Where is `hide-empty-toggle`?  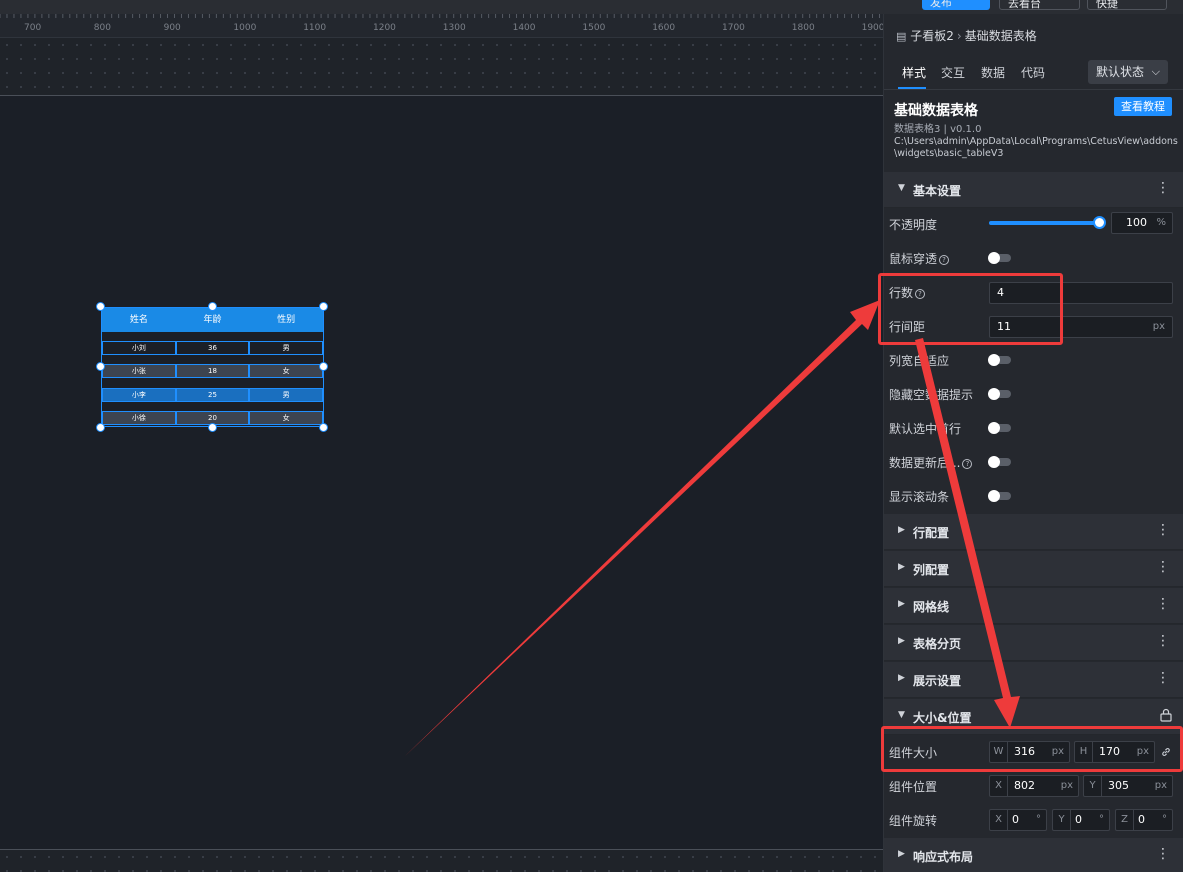
hide-empty-toggle is located at coordinates (999, 394).